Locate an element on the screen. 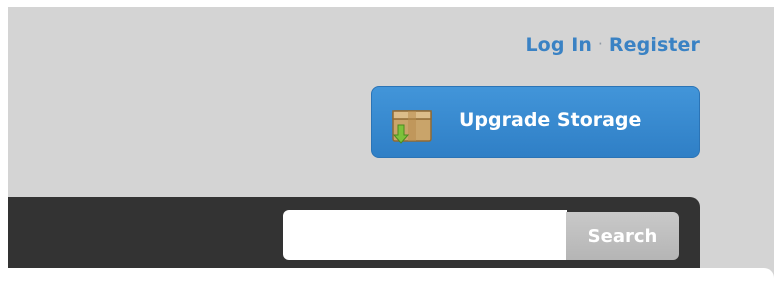 The height and width of the screenshot is (306, 774). auth-links: Log In · Register is located at coordinates (612, 45).